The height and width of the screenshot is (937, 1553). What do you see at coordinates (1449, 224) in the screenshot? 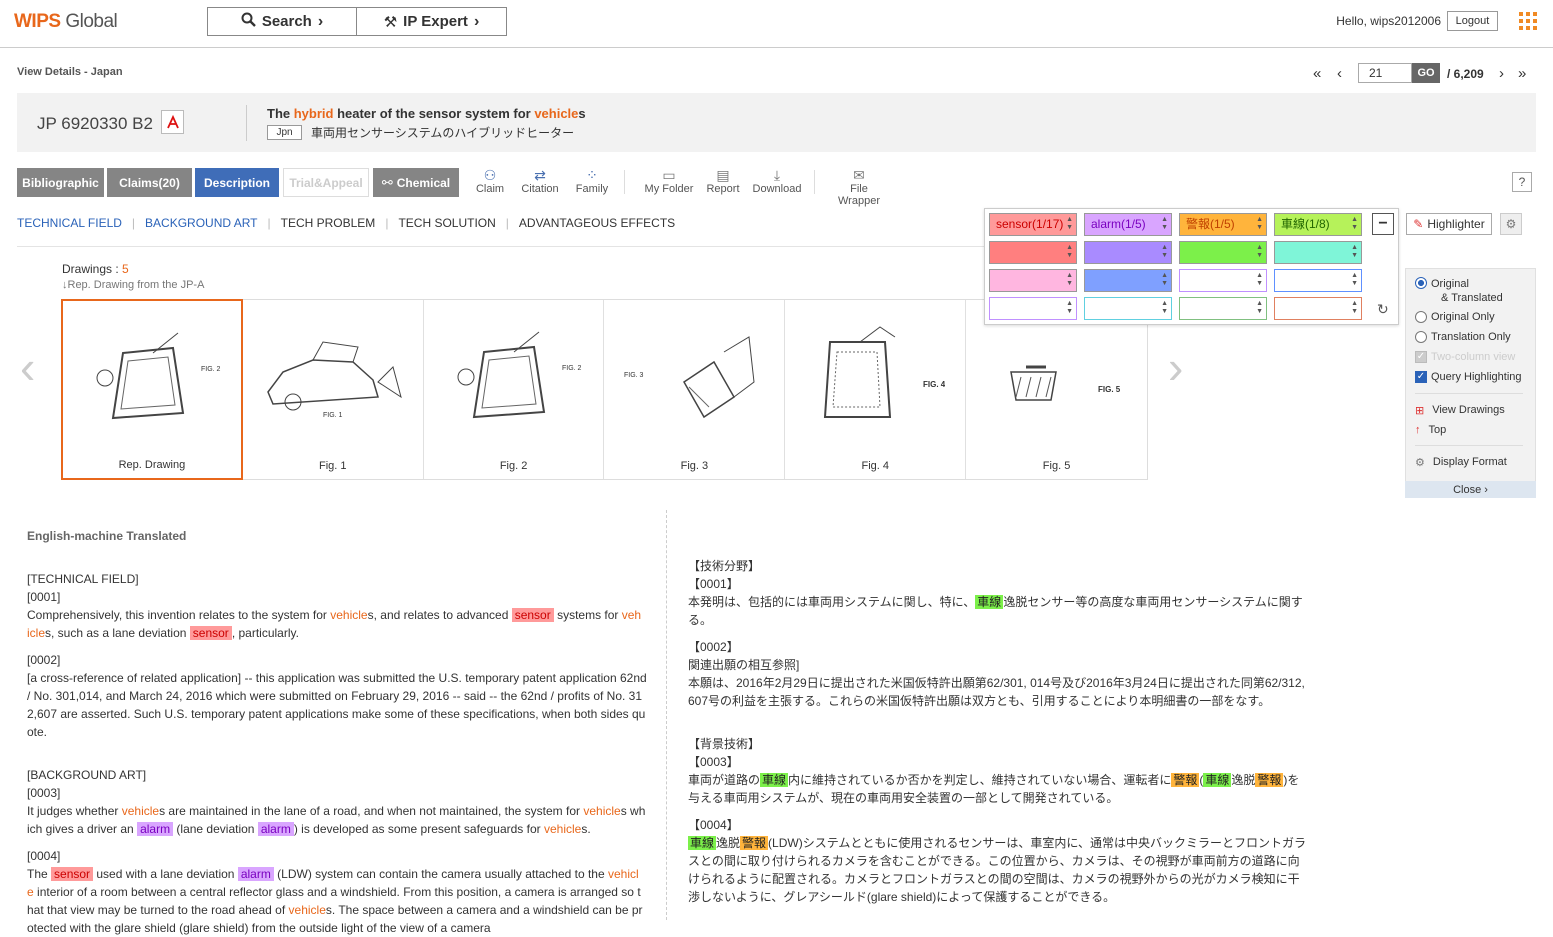
I see `highlighter-button: ✎ Highlighter` at bounding box center [1449, 224].